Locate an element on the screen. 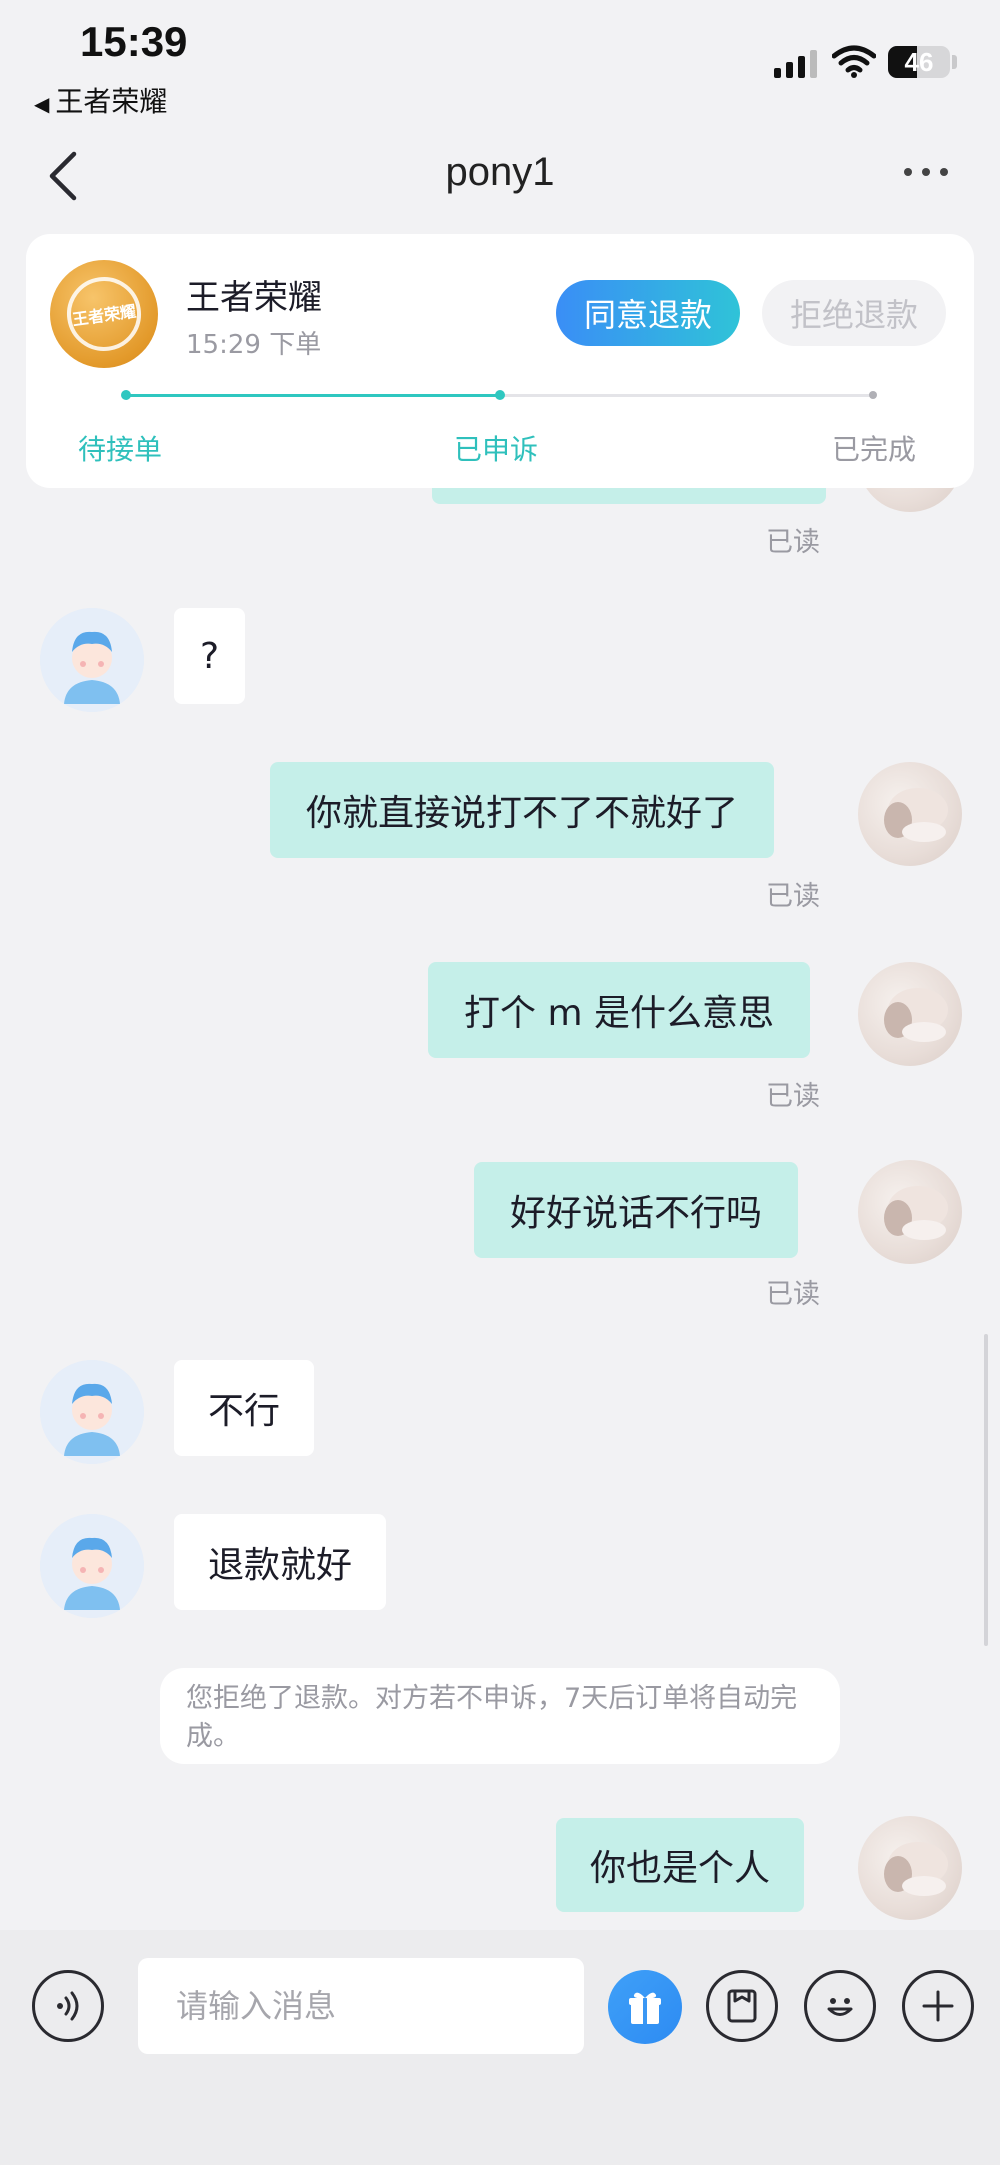  order-card: 王者荣耀 王者荣耀 15:29 下单 同意退款 拒绝退款 待接单 已申诉 已完成 is located at coordinates (500, 361).